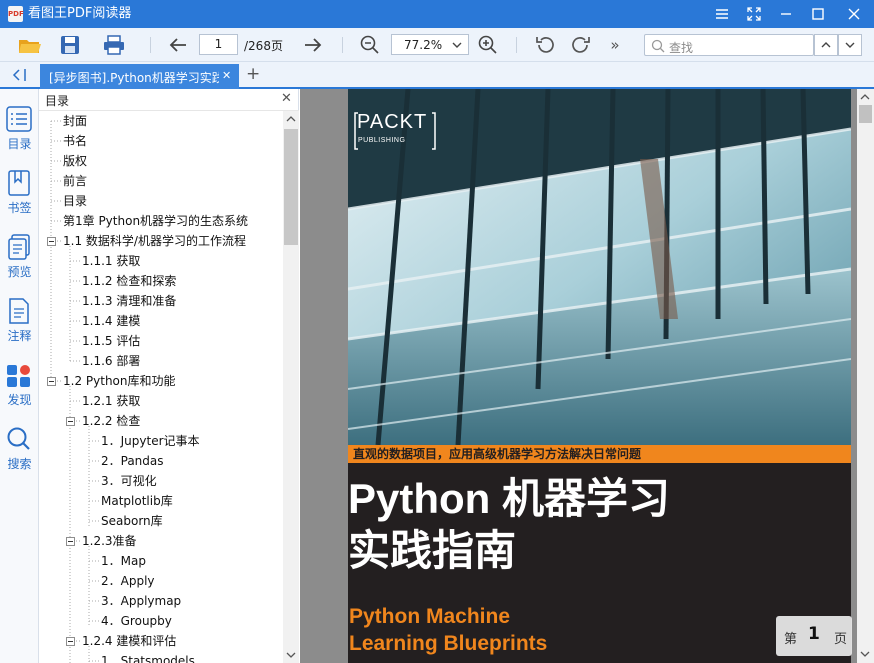  What do you see at coordinates (129, 301) in the screenshot?
I see `toc-item: 1.1.3 清理和准备` at bounding box center [129, 301].